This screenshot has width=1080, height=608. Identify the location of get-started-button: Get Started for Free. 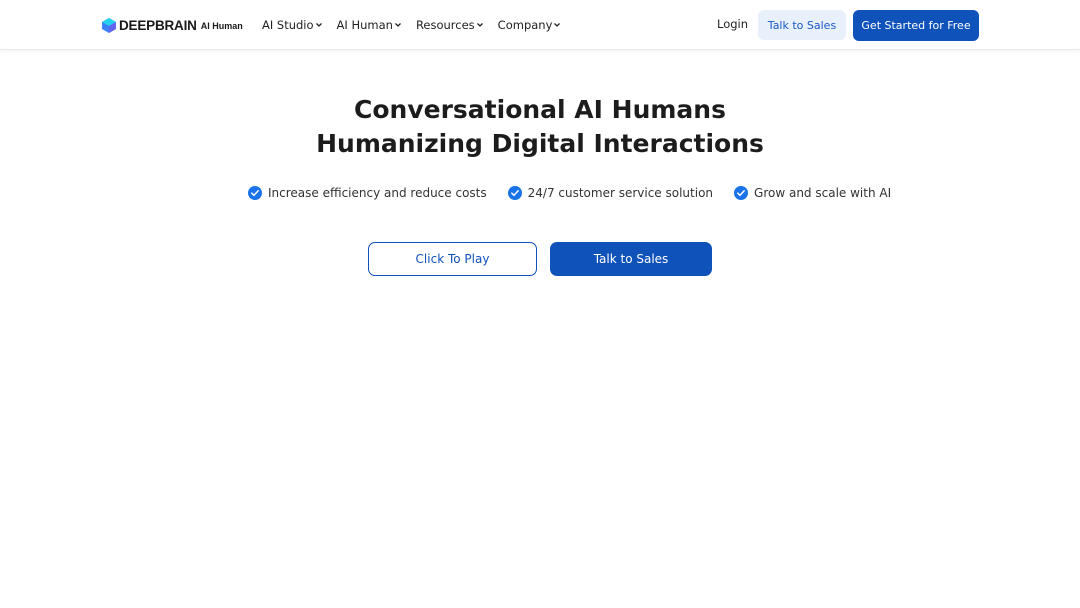
(916, 25).